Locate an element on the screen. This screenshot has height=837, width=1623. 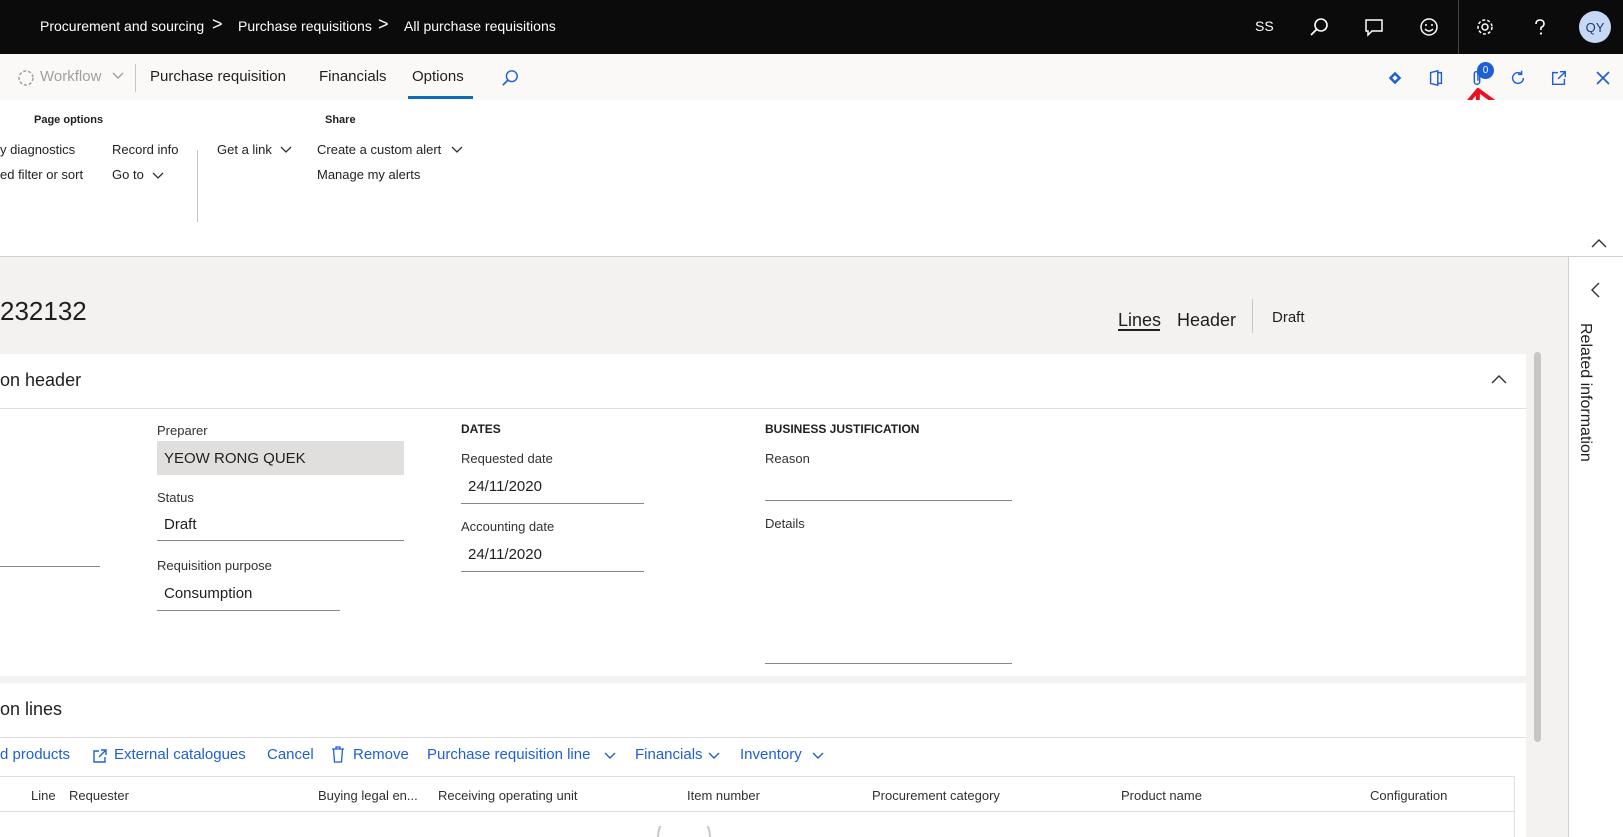
column-header-requester: Requester is located at coordinates (99, 795).